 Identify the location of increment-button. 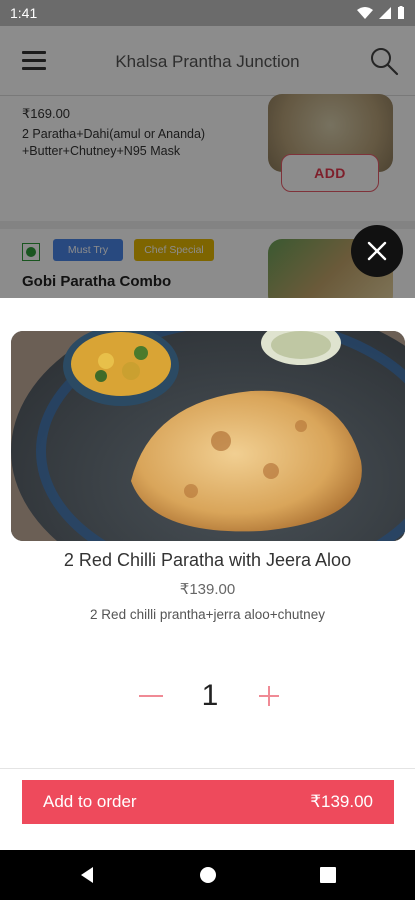
(269, 696).